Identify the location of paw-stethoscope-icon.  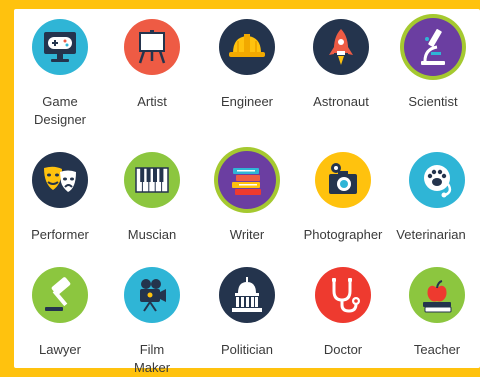
(437, 180).